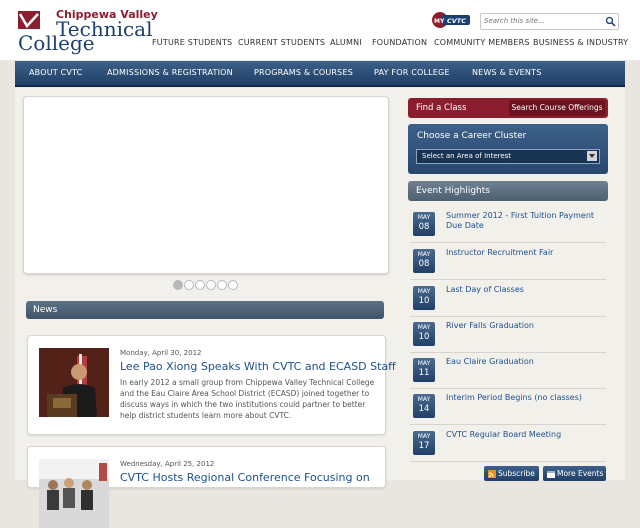  I want to click on chevron-down-icon, so click(592, 156).